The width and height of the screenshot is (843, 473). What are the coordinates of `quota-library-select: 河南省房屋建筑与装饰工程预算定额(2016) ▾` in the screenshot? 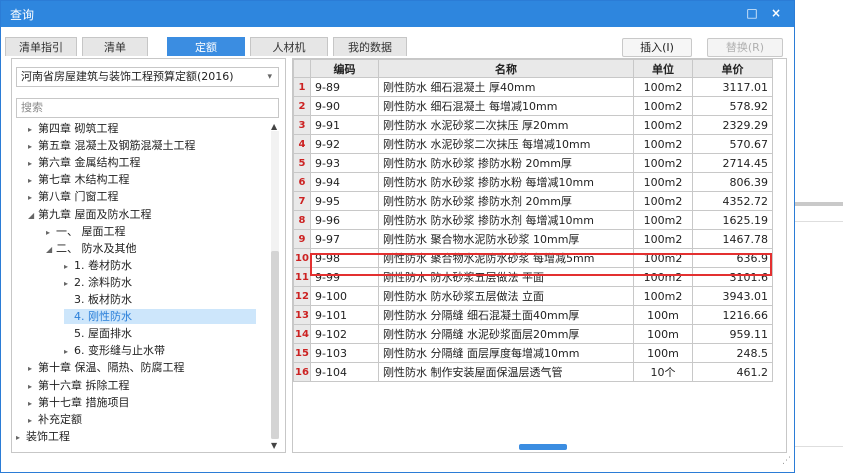 It's located at (147, 77).